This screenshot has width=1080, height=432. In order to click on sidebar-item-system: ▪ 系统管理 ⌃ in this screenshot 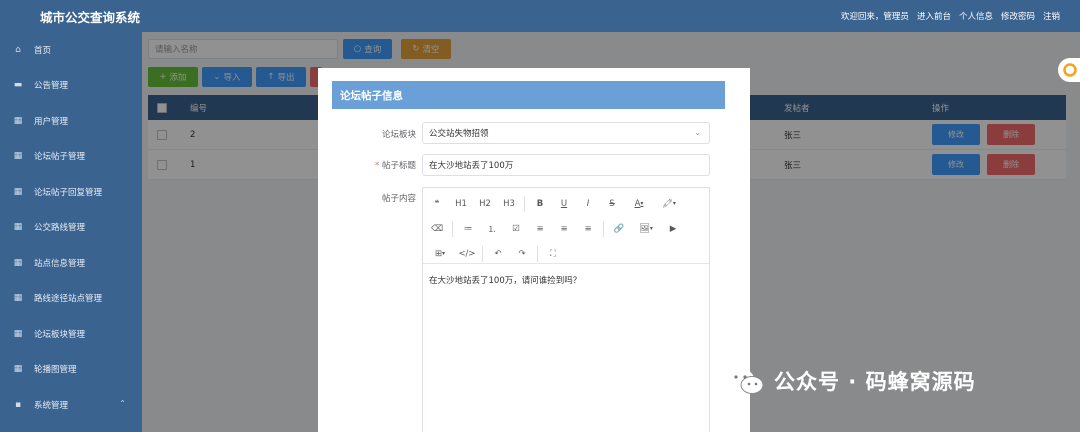, I will do `click(71, 405)`.